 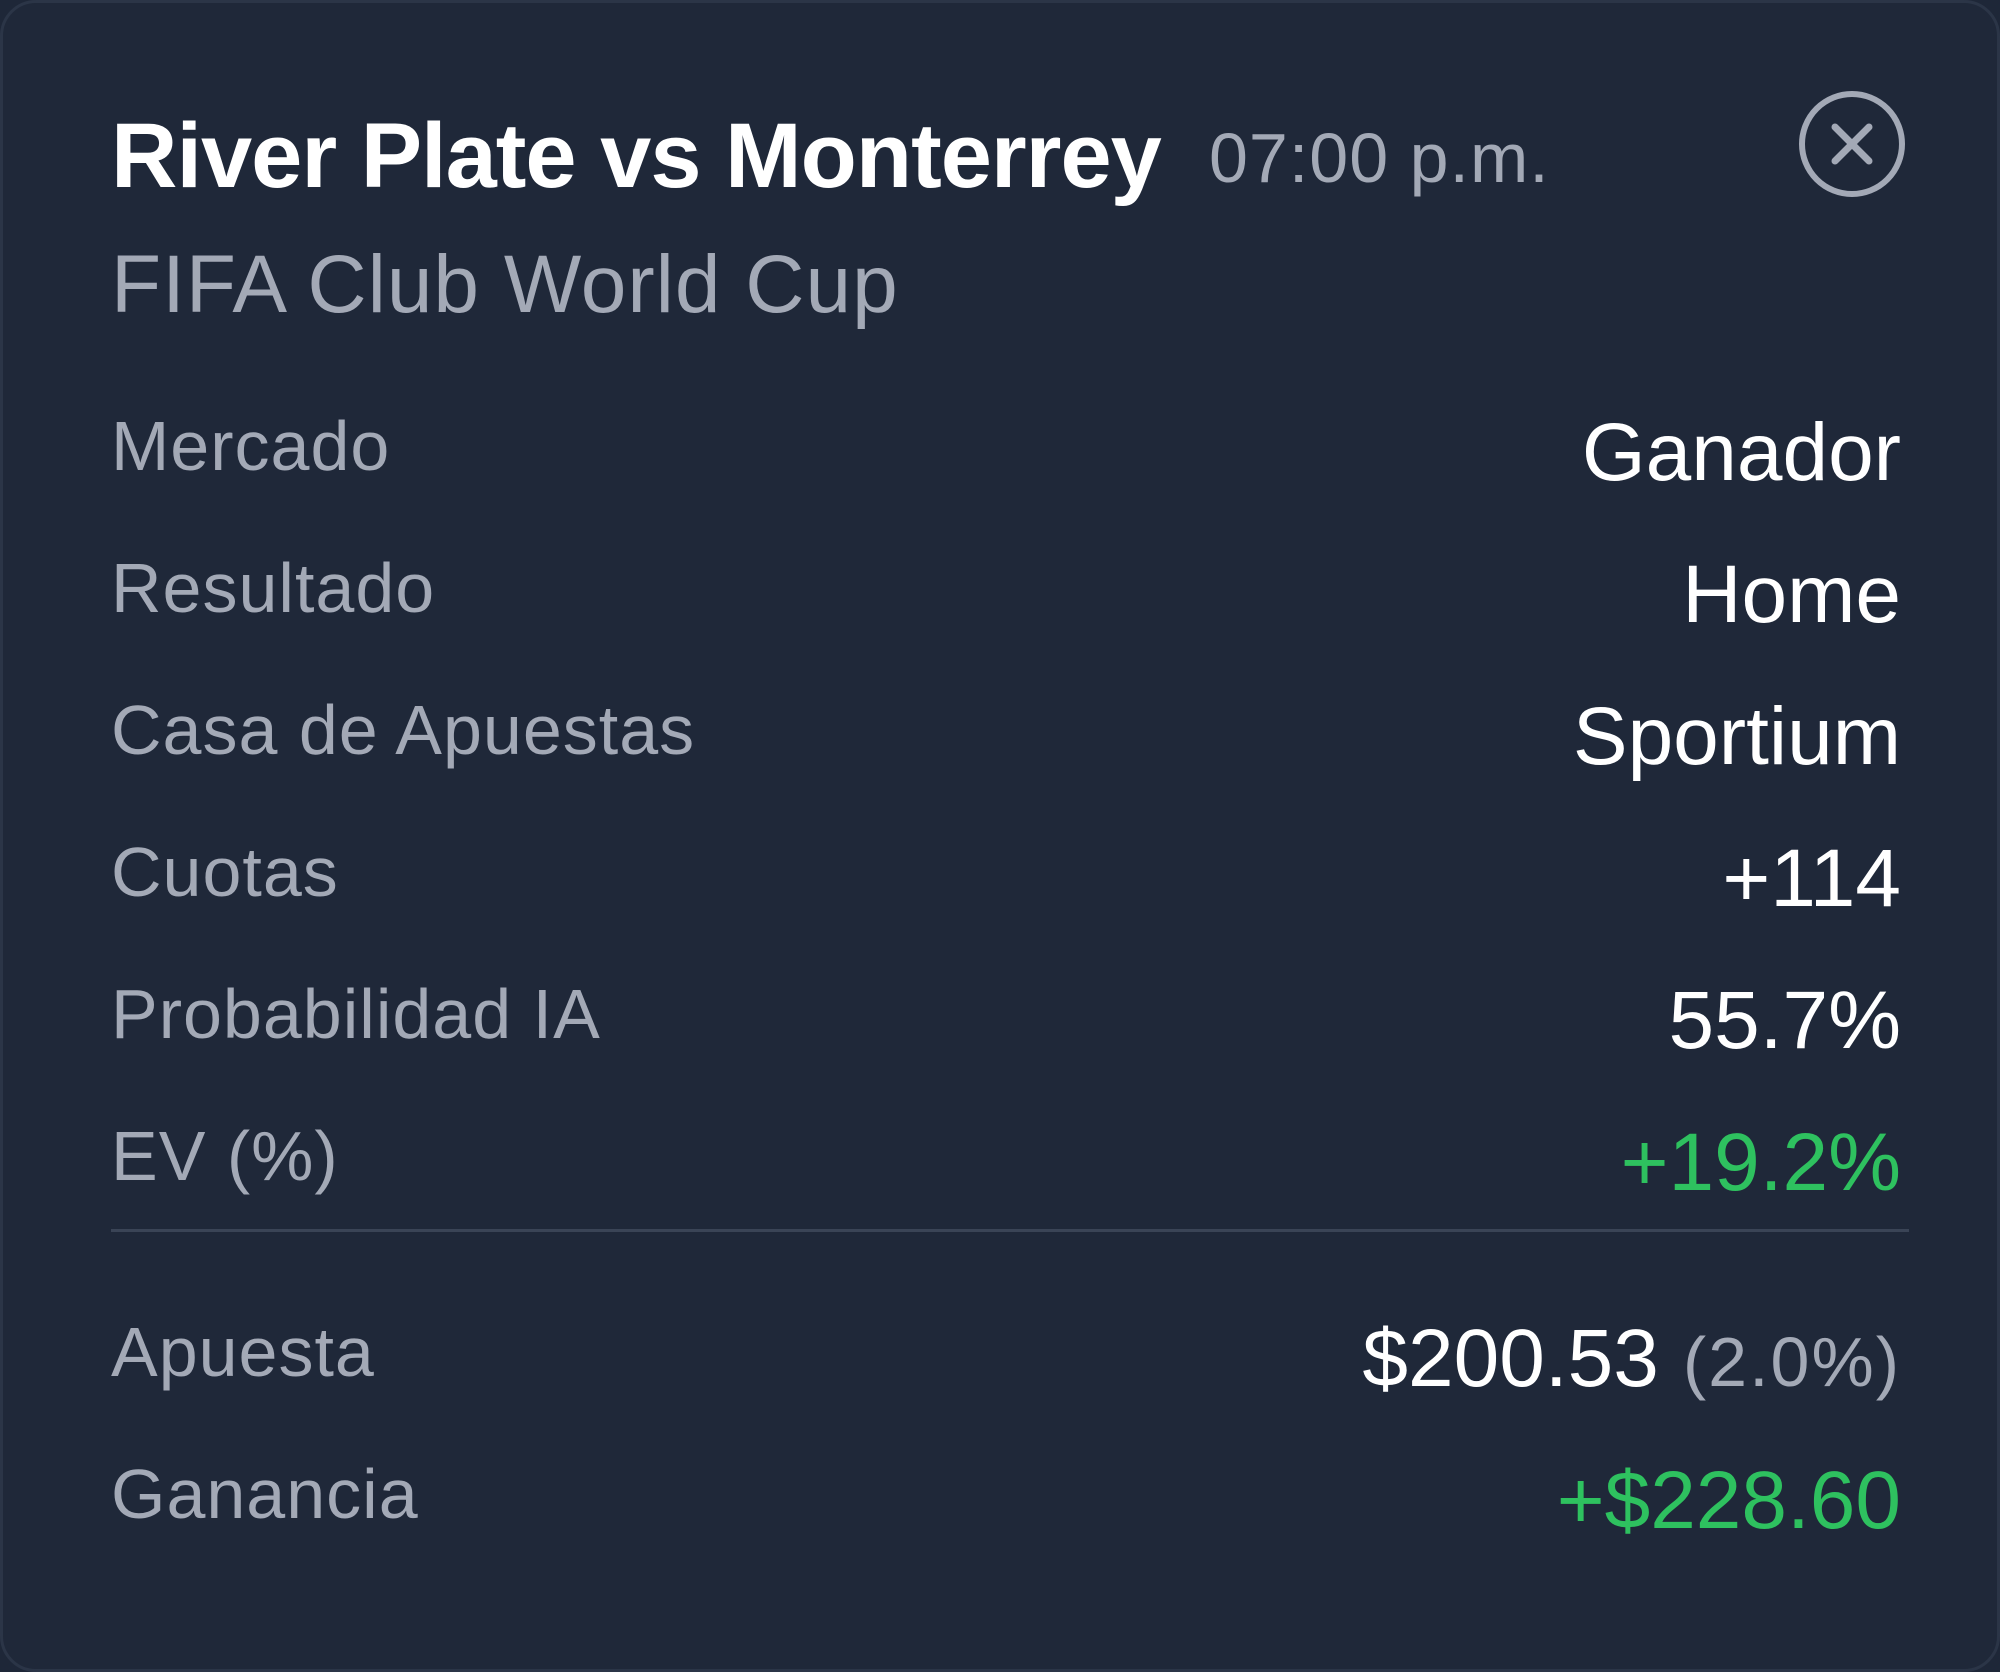 I want to click on probability-value: 55.7%, so click(x=1784, y=1020).